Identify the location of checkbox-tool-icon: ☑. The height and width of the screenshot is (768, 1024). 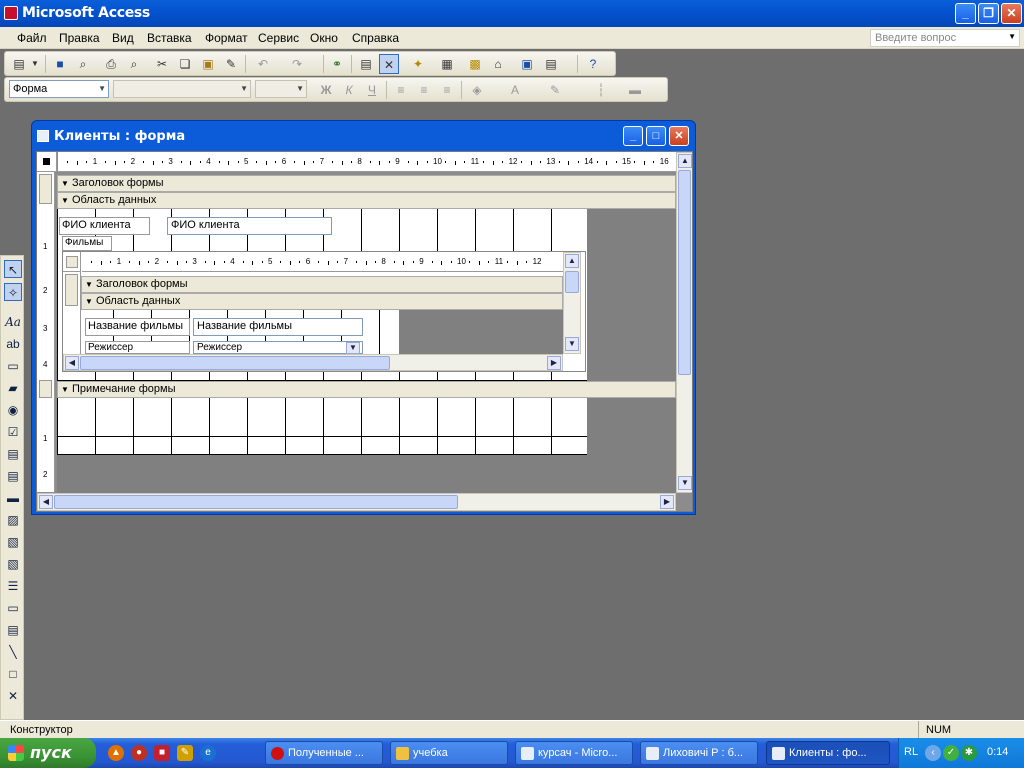
(13, 432).